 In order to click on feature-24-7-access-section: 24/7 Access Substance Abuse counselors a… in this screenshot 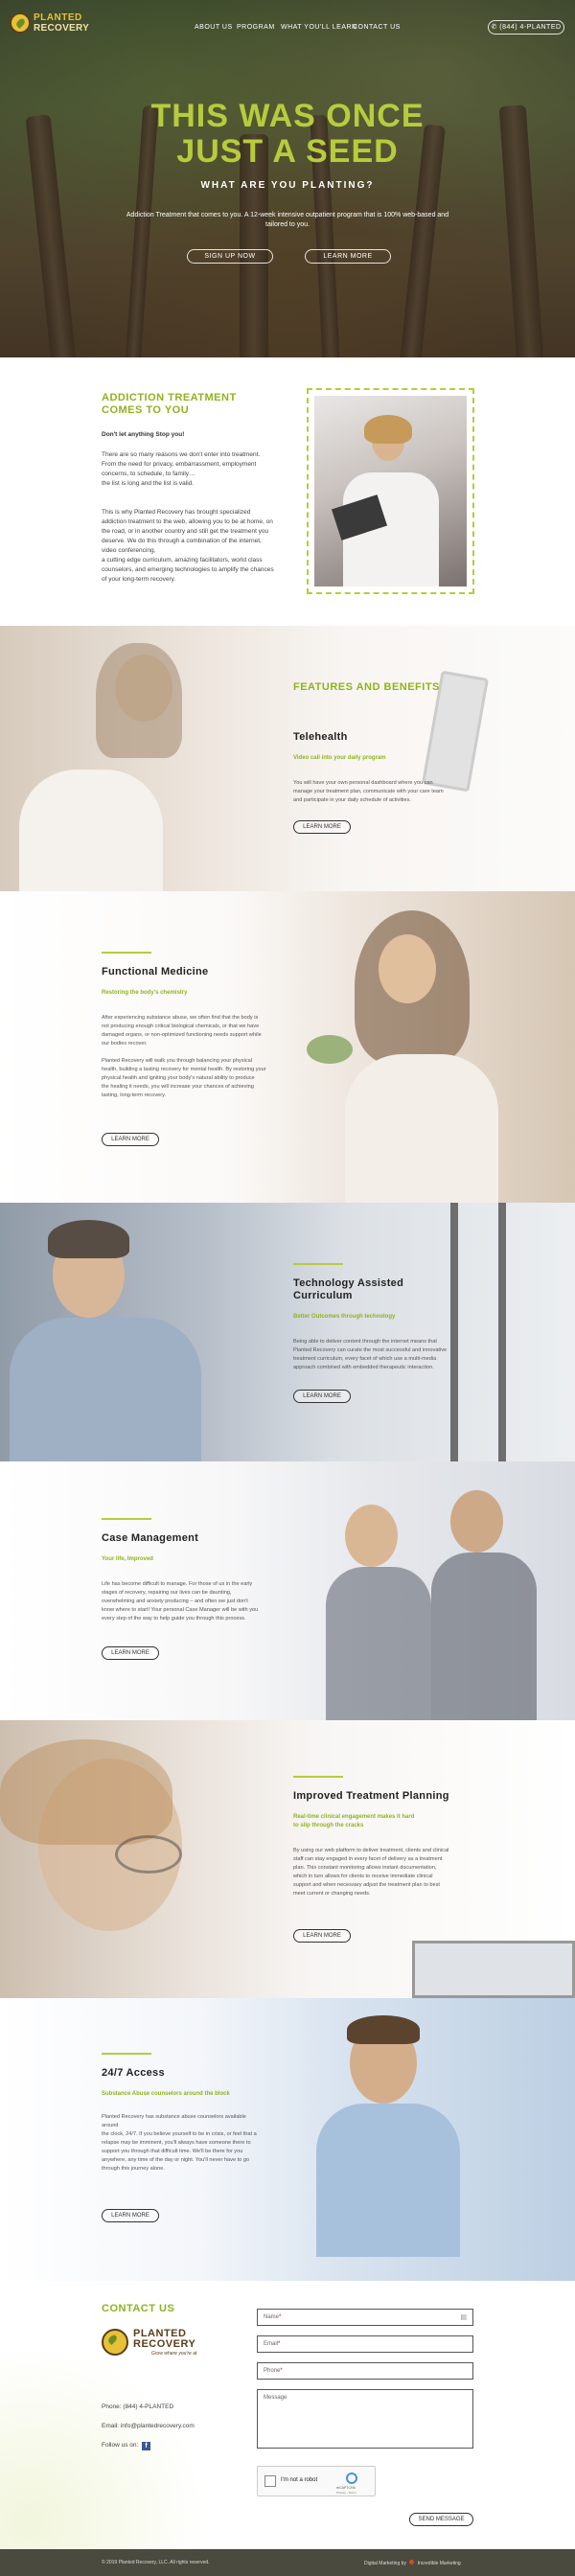, I will do `click(287, 2139)`.